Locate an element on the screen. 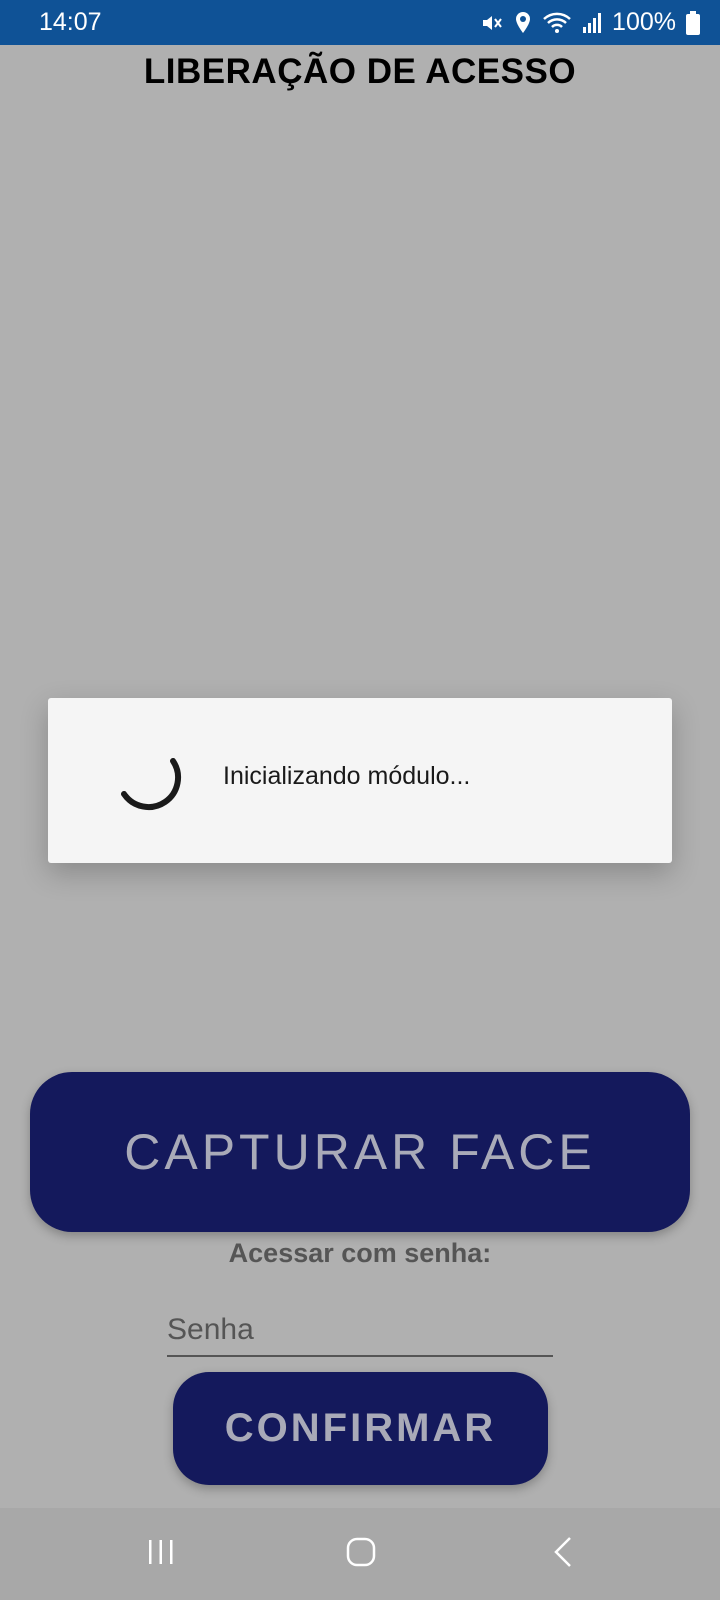  status-icons: 100% is located at coordinates (590, 22).